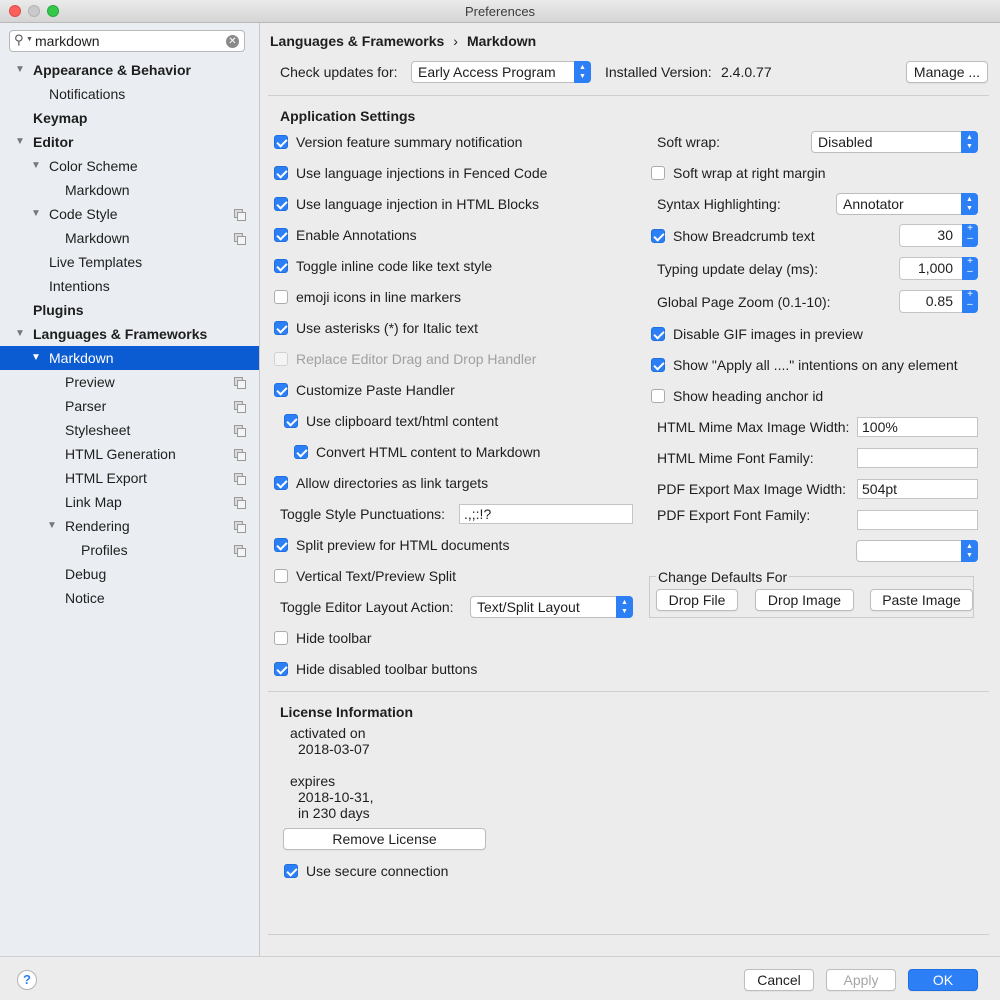  Describe the element at coordinates (129, 478) in the screenshot. I see `tree-item-html-export: HTML Export` at that location.